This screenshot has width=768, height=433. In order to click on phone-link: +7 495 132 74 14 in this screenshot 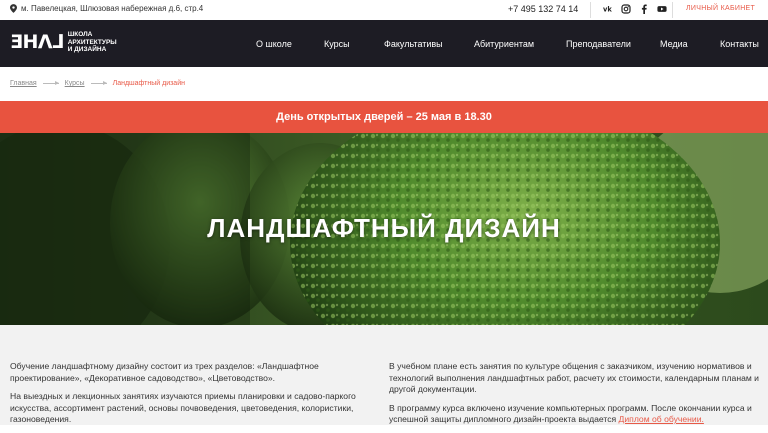, I will do `click(543, 9)`.